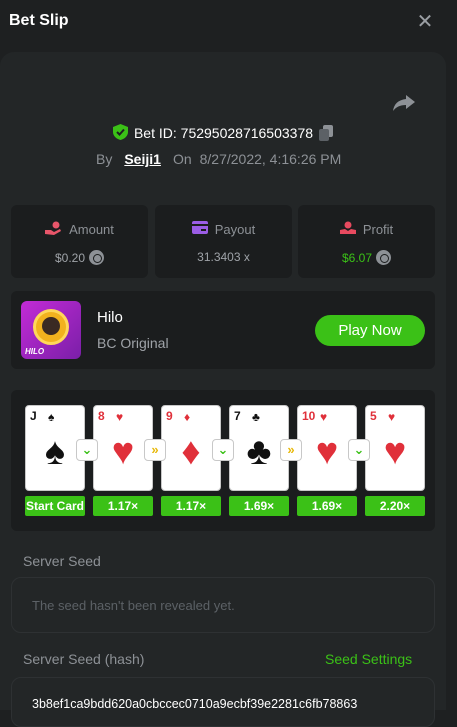  Describe the element at coordinates (33, 416) in the screenshot. I see `card-rank: J` at that location.